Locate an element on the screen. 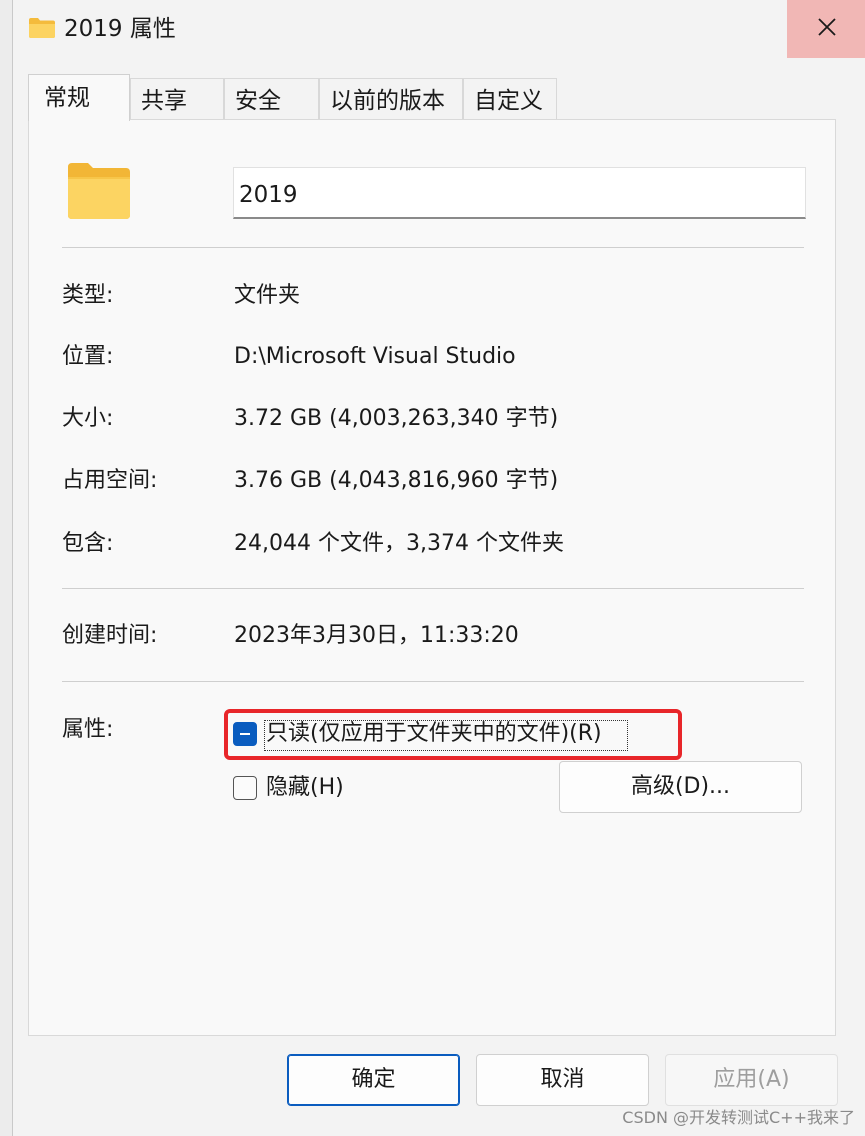 The image size is (865, 1136). contains-value: 24,044 个文件，3,374 个文件夹 is located at coordinates (399, 543).